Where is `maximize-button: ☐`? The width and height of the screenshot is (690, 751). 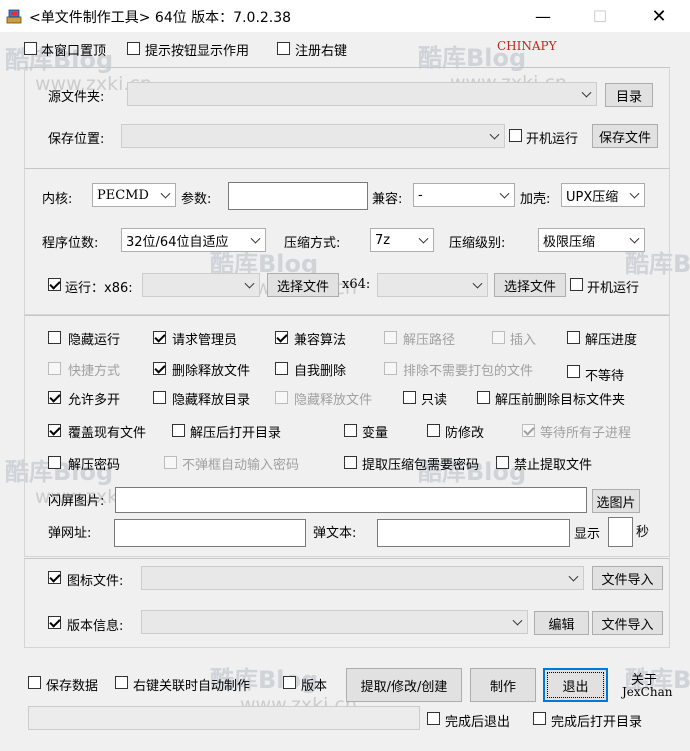
maximize-button: ☐ is located at coordinates (600, 16).